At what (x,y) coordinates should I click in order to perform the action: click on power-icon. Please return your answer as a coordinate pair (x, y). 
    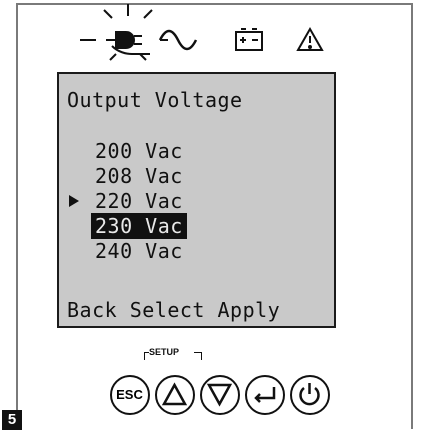
    Looking at the image, I should click on (309, 394).